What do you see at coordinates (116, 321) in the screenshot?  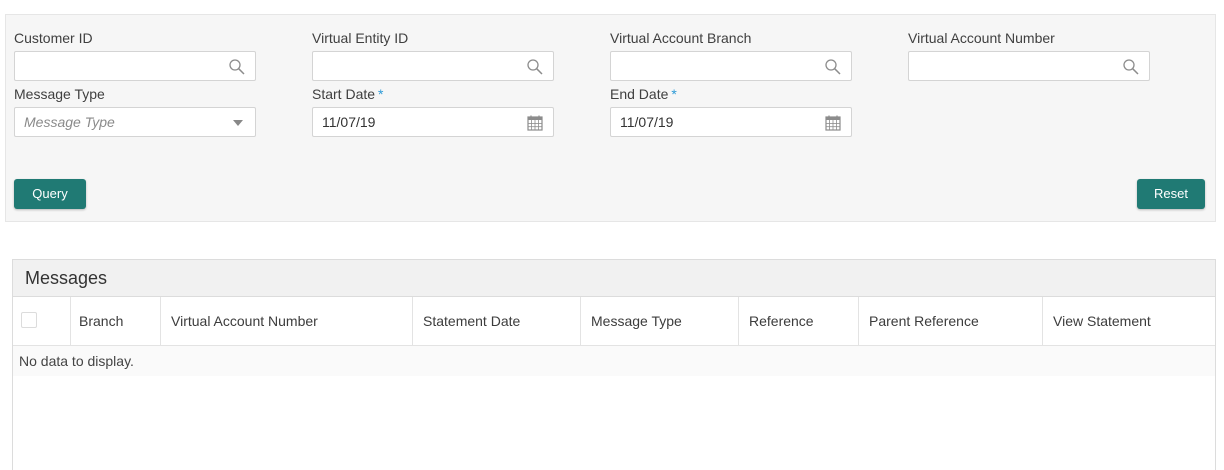 I see `column-header-branch: Branch` at bounding box center [116, 321].